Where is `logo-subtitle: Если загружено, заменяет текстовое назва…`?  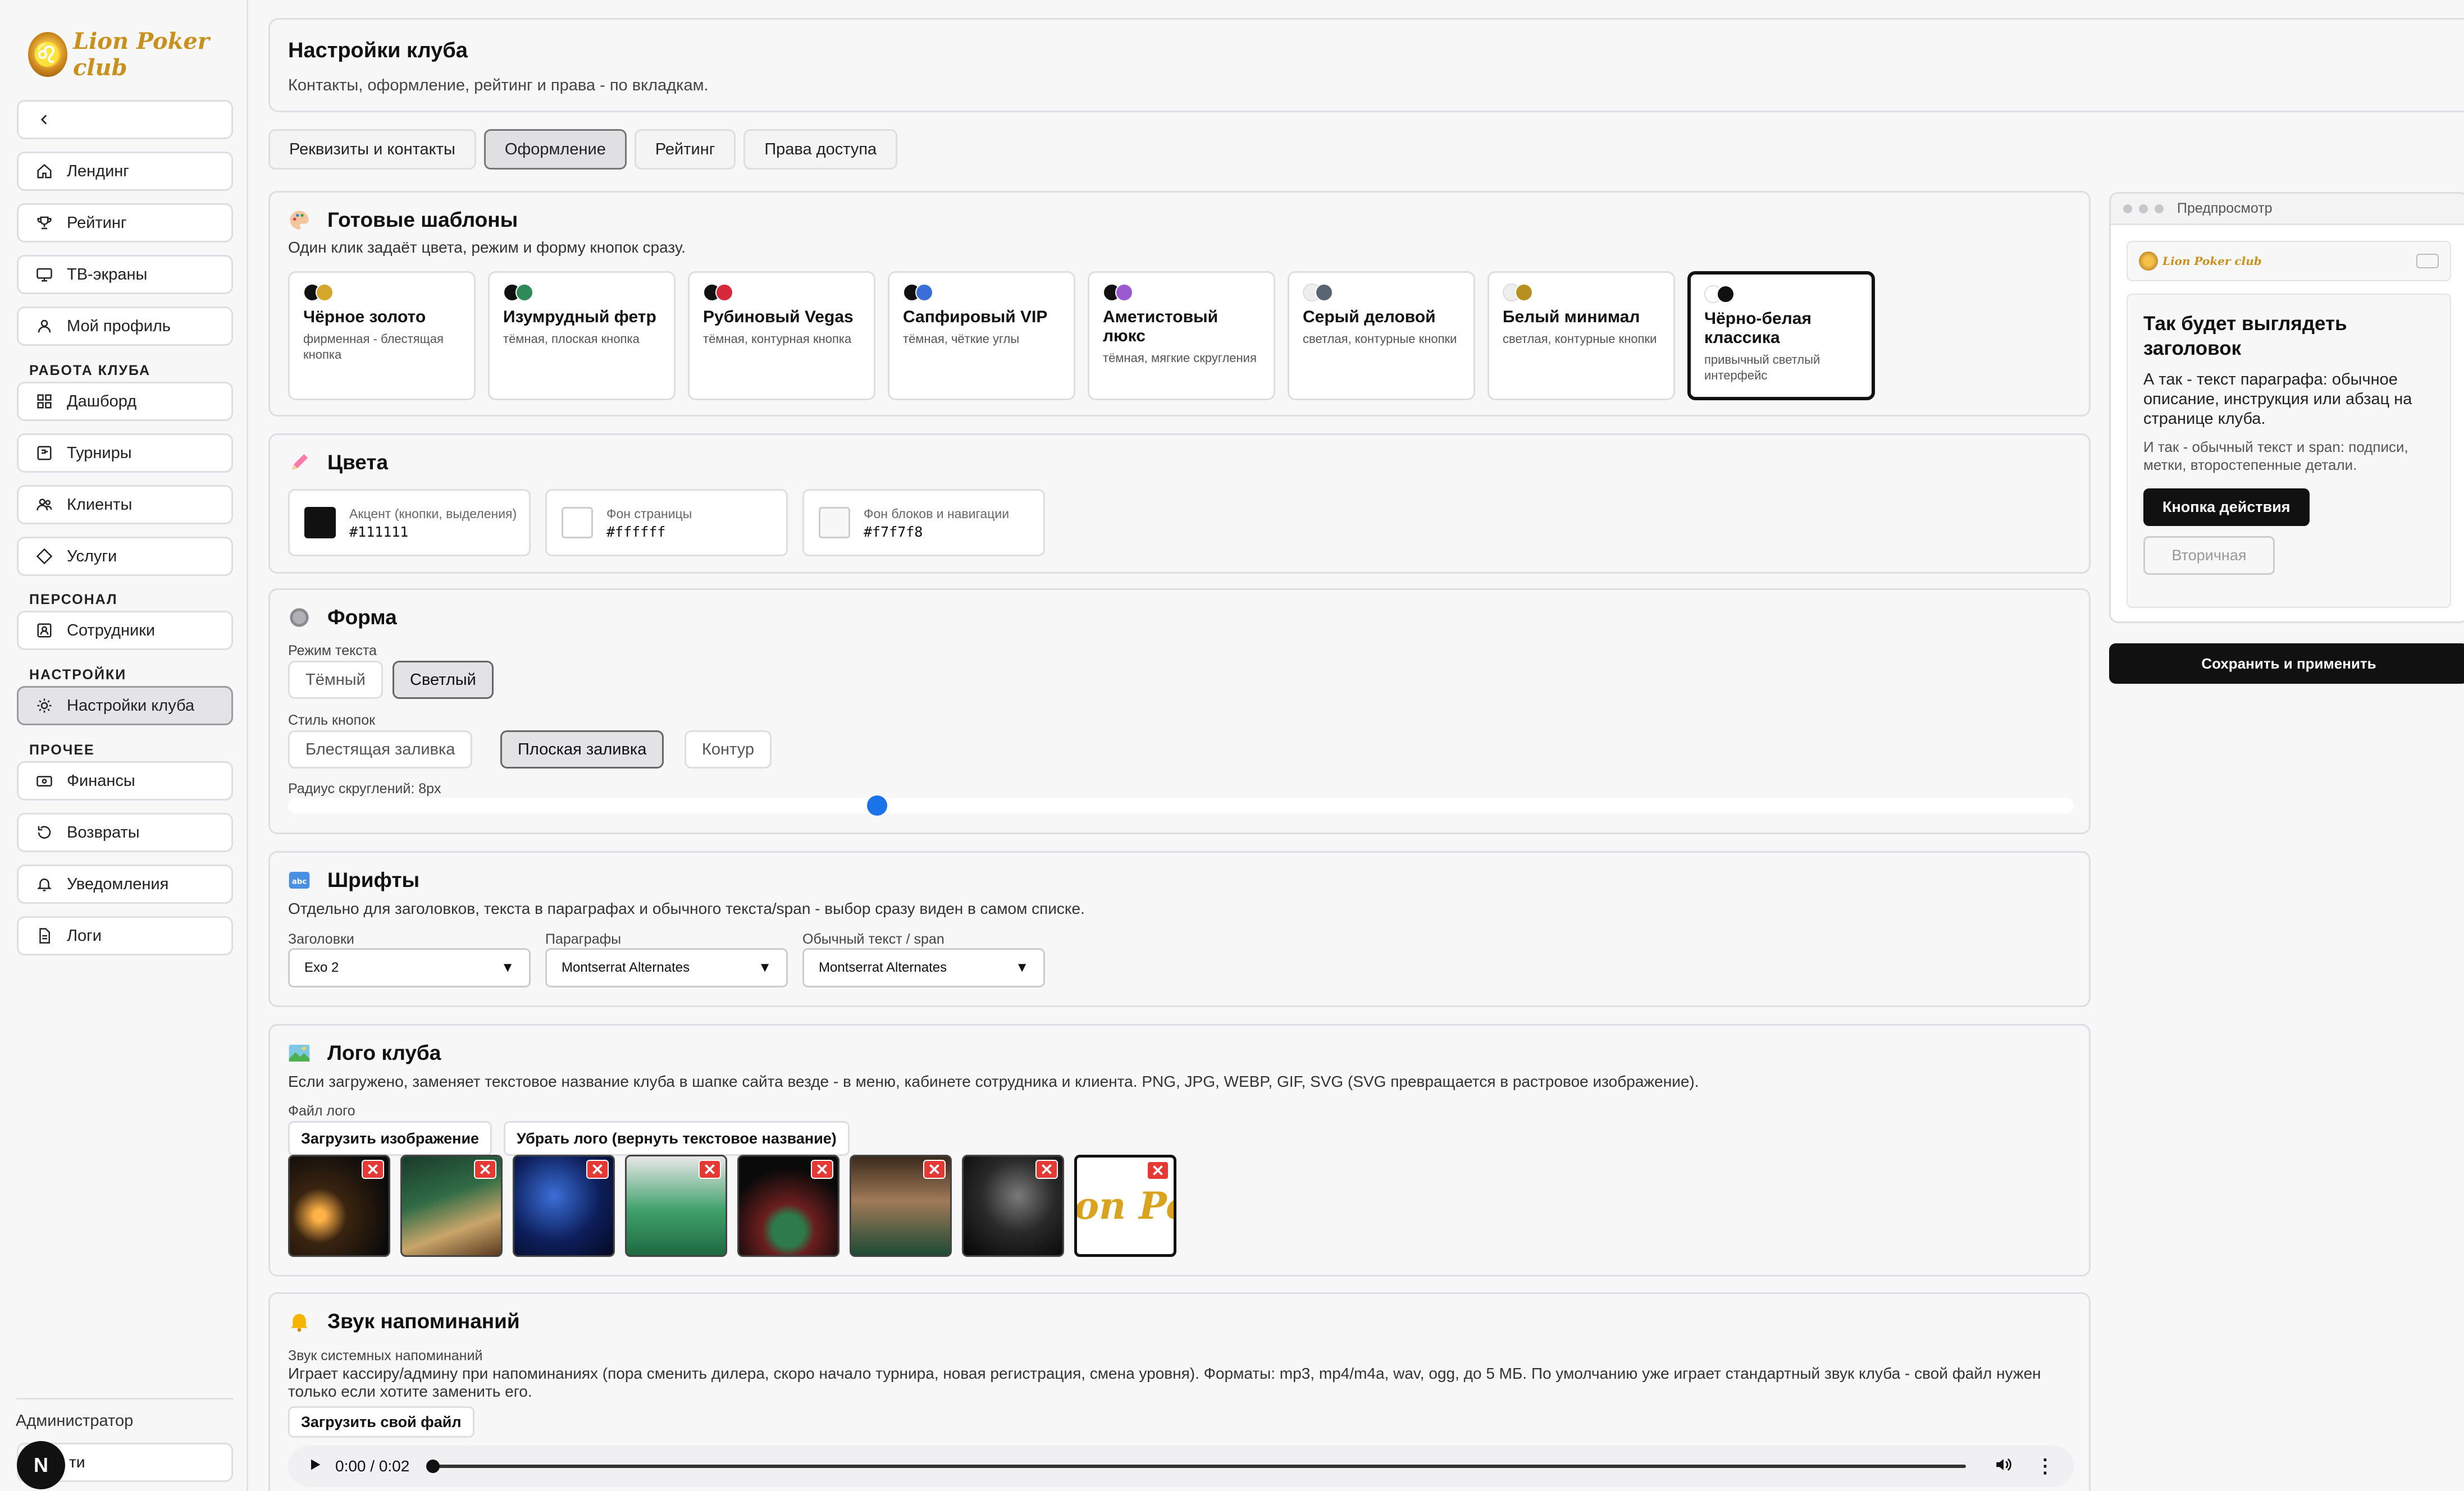 logo-subtitle: Если загружено, заменяет текстовое назва… is located at coordinates (993, 1082).